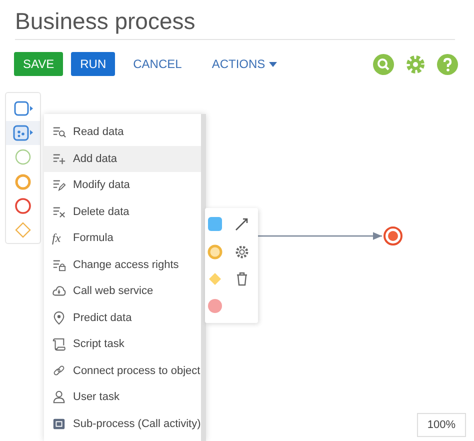 The image size is (474, 441). I want to click on connector-icon, so click(242, 224).